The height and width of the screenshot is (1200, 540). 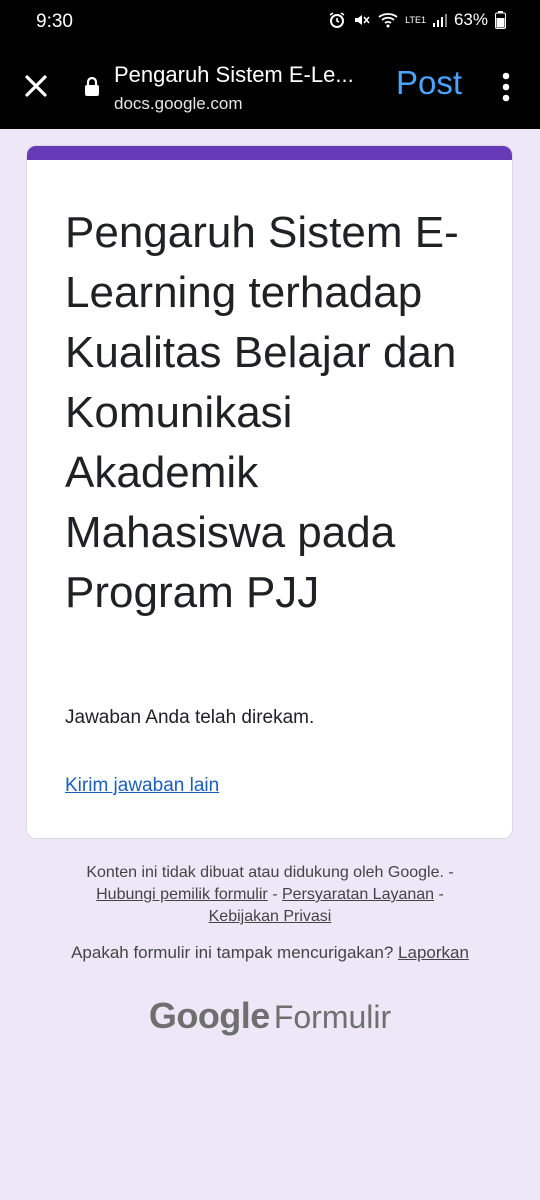 I want to click on wifi-icon, so click(x=388, y=20).